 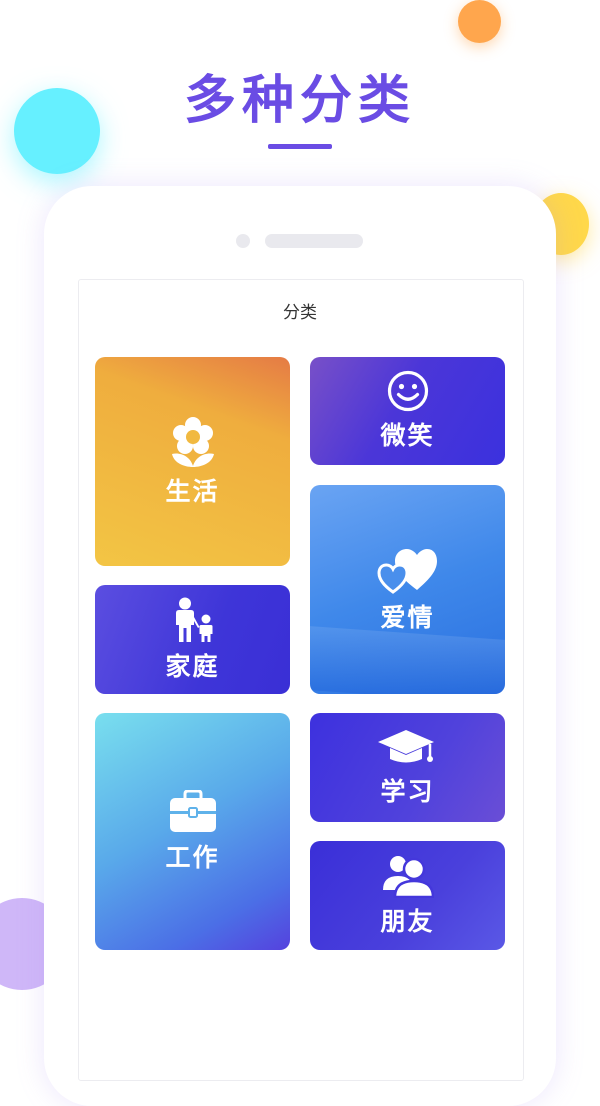 I want to click on decor-bubble-orange, so click(x=479, y=21).